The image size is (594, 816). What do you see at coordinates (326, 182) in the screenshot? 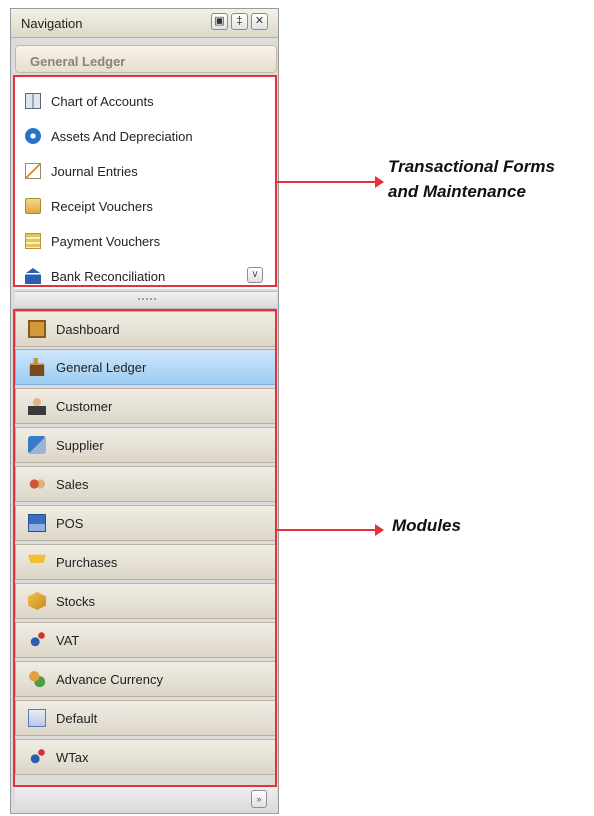
I see `transactional-arrow-line` at bounding box center [326, 182].